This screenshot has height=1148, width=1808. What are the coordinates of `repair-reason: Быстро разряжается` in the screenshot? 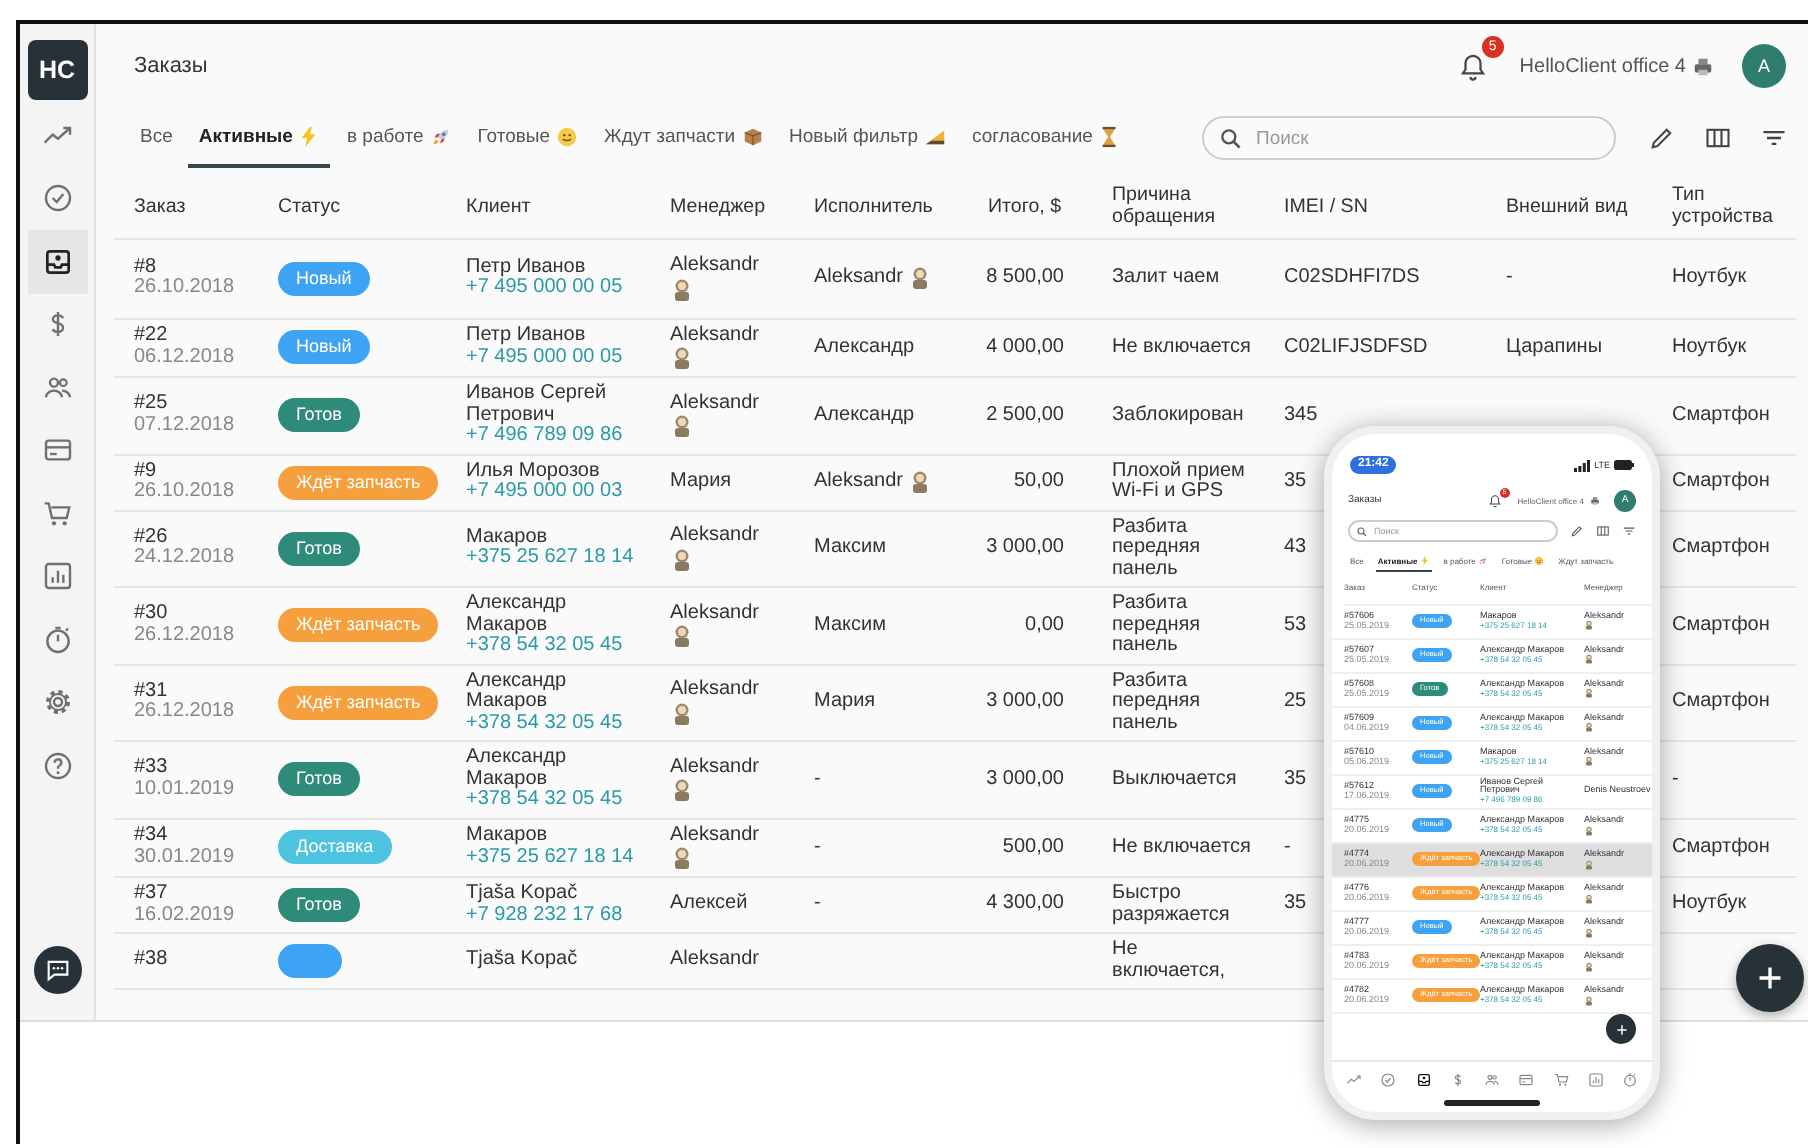 It's located at (1172, 905).